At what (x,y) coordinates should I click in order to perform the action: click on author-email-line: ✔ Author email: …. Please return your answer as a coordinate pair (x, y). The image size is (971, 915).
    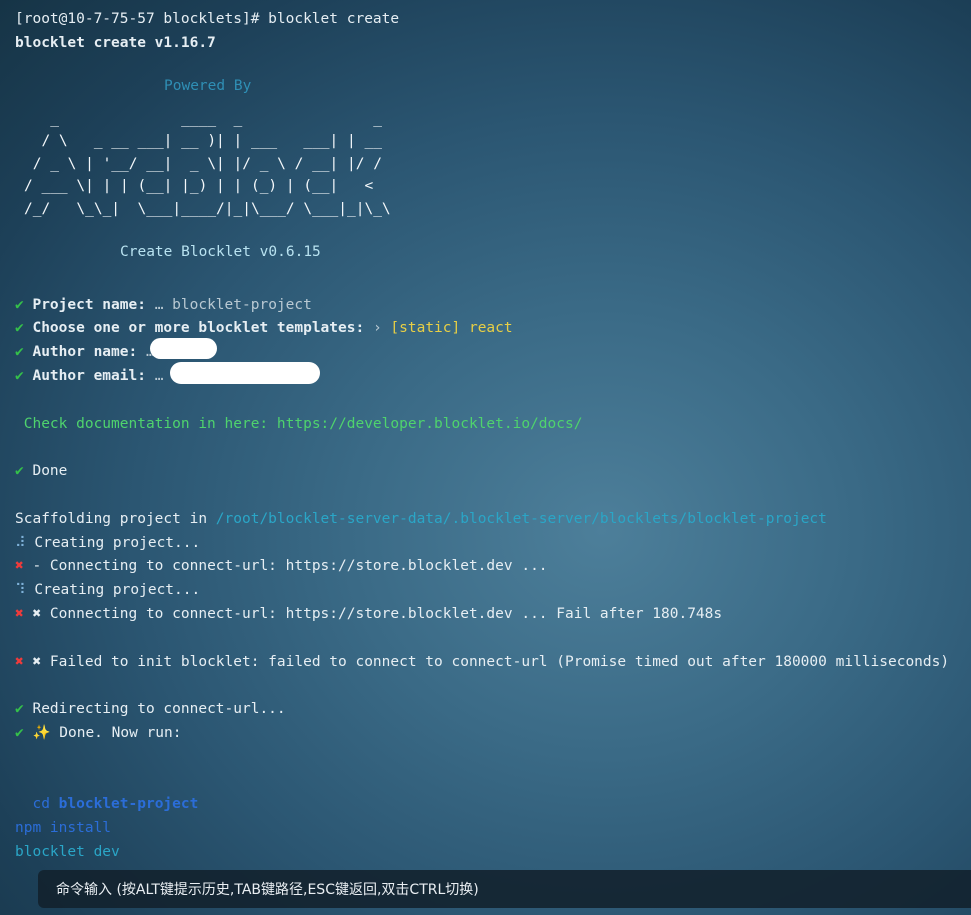
    Looking at the image, I should click on (488, 377).